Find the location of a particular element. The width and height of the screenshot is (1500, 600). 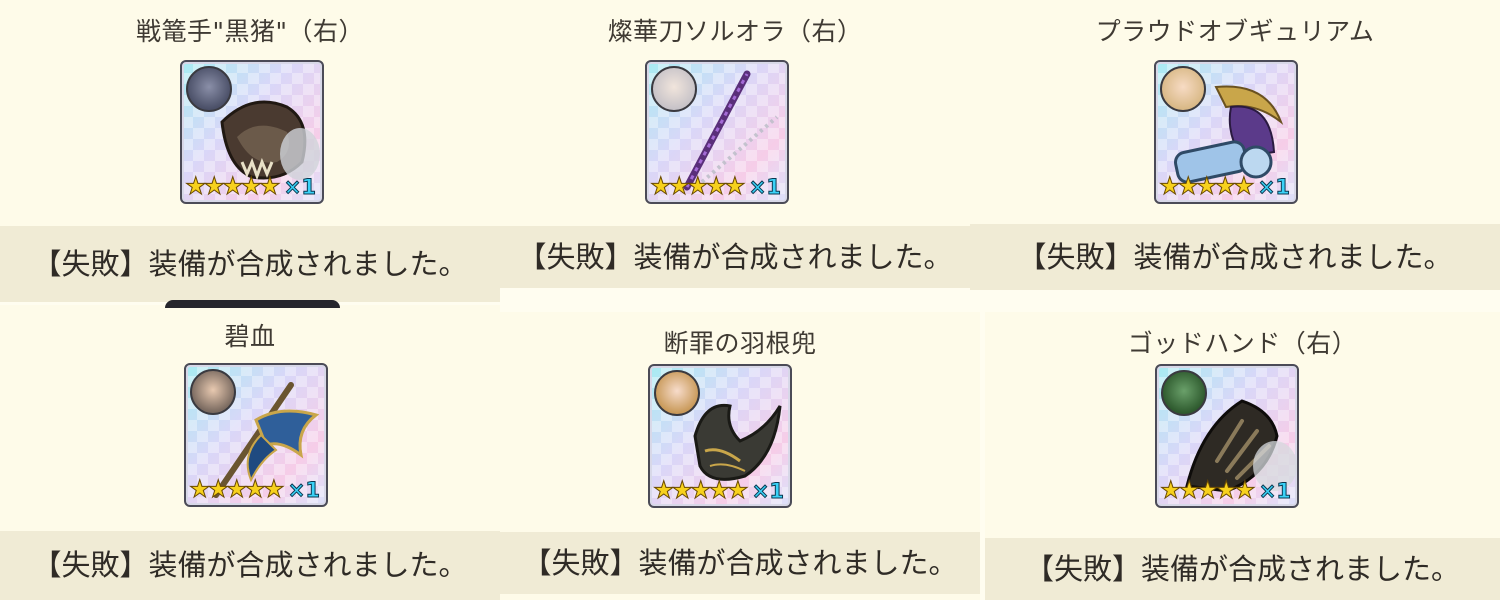

tab-edge is located at coordinates (252, 304).